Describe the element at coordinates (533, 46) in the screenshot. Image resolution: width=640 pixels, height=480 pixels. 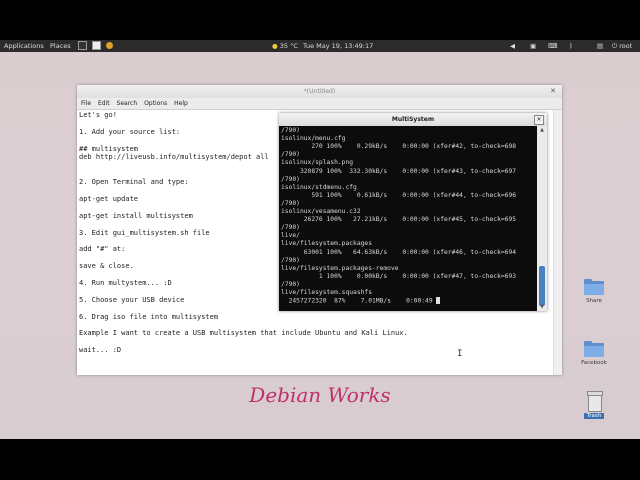
I see `screenshot-icon: ▣` at that location.